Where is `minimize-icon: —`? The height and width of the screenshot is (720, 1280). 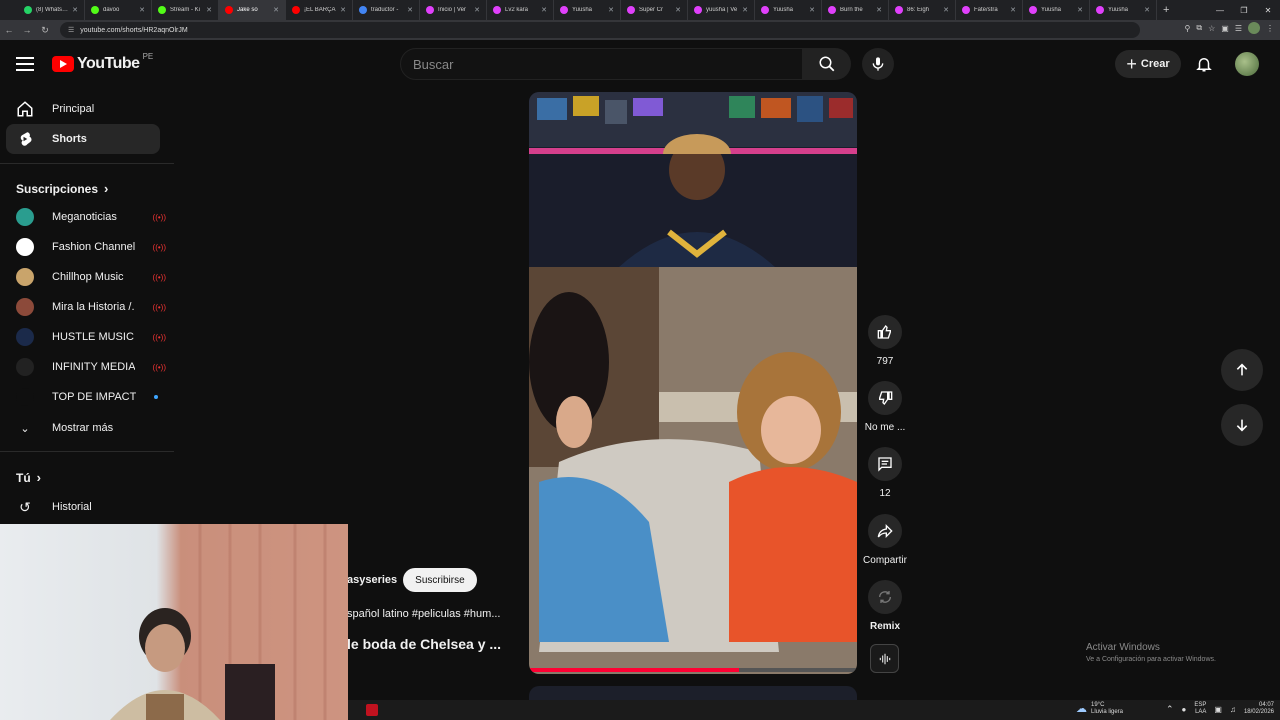
minimize-icon: — is located at coordinates (1220, 10).